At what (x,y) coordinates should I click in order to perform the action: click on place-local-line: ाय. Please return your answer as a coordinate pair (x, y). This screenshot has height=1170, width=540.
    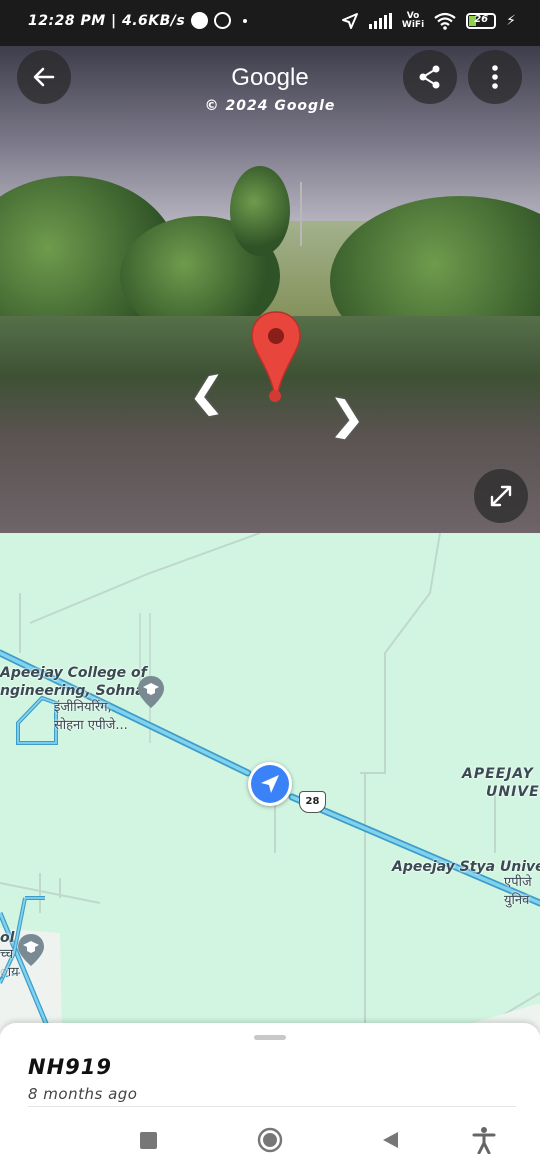
    Looking at the image, I should click on (9, 972).